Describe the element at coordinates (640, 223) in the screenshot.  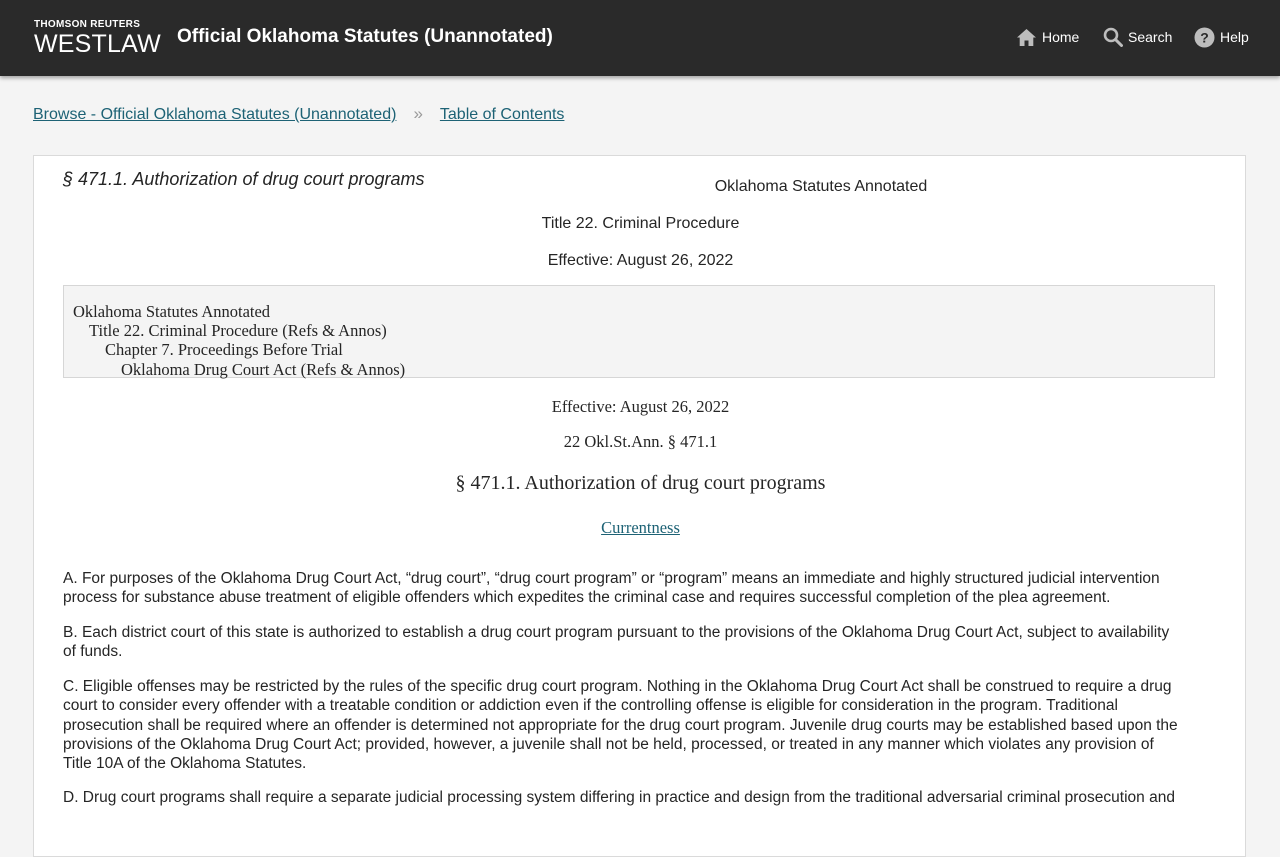
I see `title-line: Title 22. Criminal Procedure` at that location.